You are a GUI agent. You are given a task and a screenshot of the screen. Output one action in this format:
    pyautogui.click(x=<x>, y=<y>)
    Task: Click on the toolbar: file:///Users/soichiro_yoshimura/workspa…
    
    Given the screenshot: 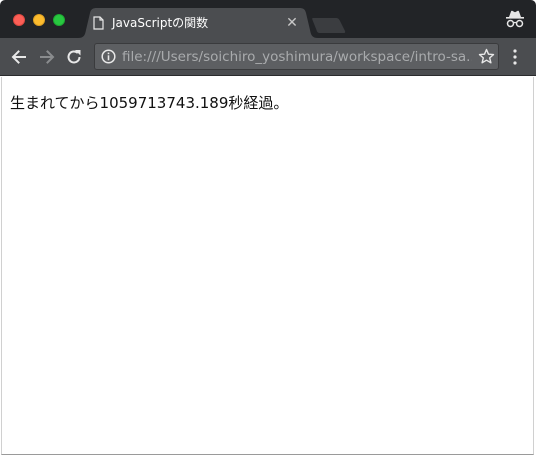 What is the action you would take?
    pyautogui.click(x=268, y=57)
    